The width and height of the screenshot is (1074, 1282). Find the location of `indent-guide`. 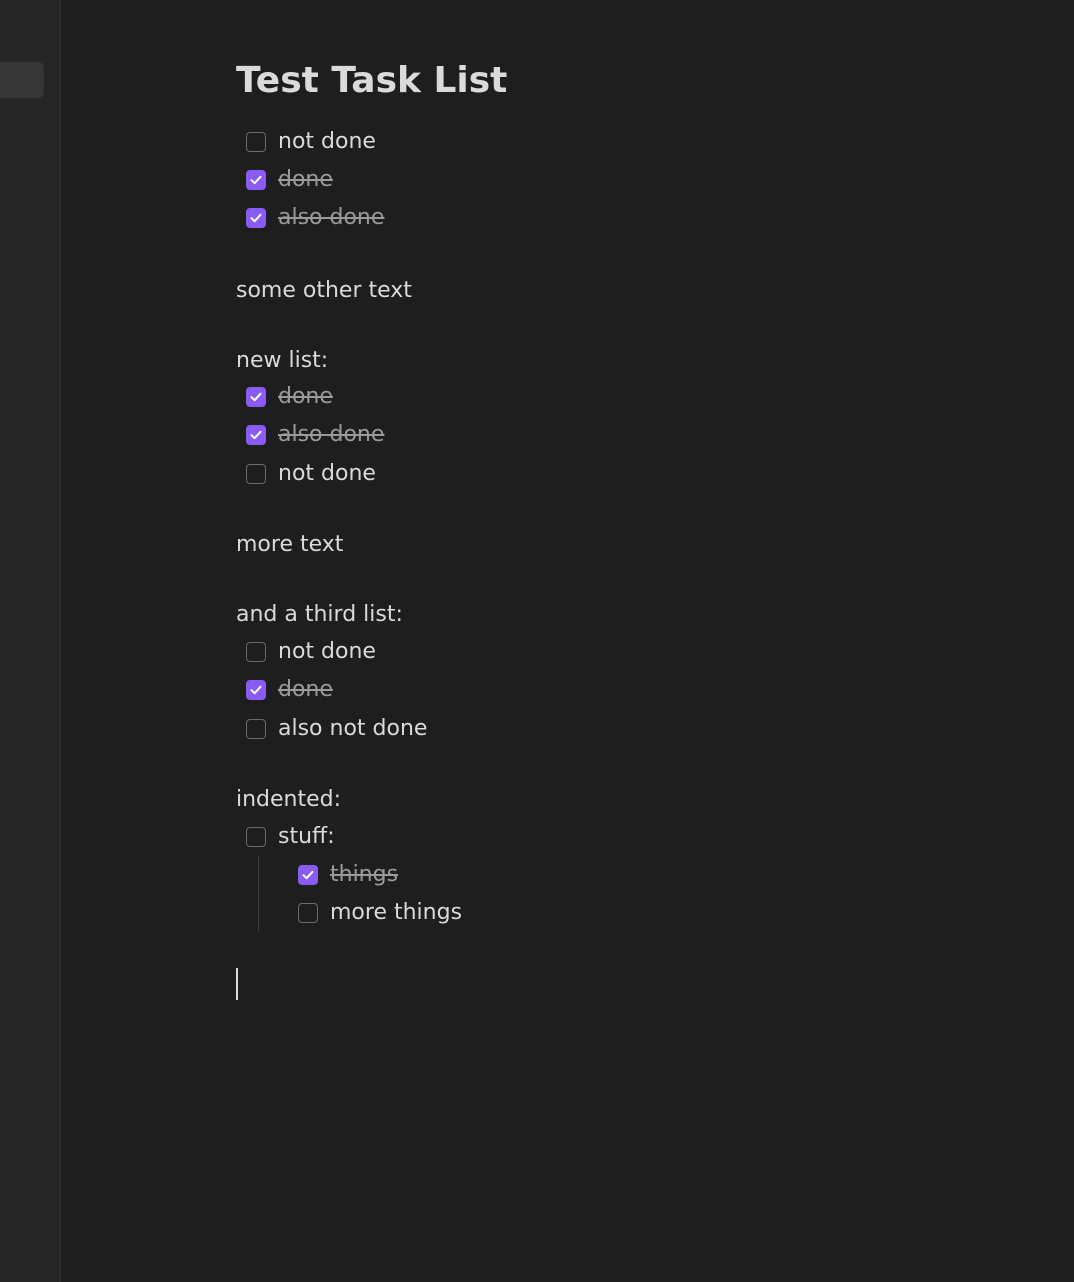

indent-guide is located at coordinates (258, 894).